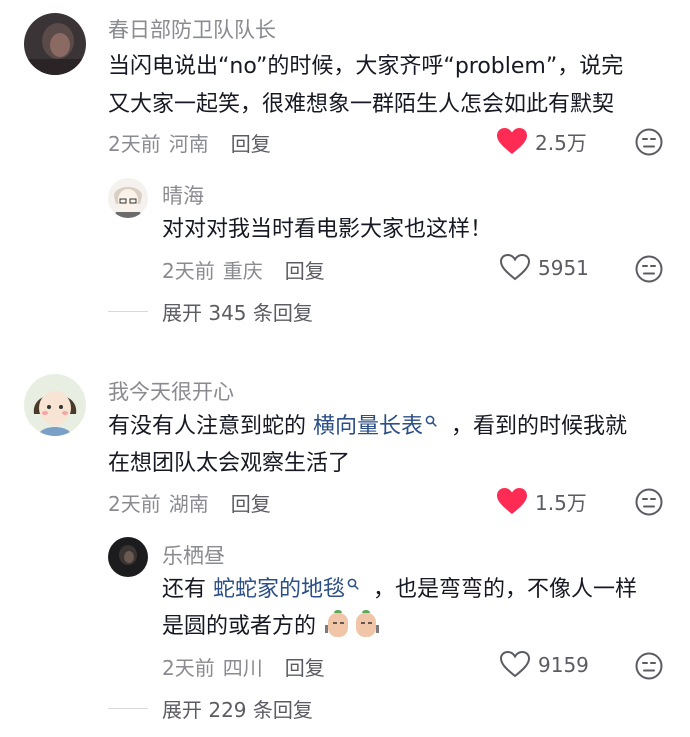 This screenshot has width=690, height=737. What do you see at coordinates (171, 391) in the screenshot?
I see `comment-username: 我今天很开心` at bounding box center [171, 391].